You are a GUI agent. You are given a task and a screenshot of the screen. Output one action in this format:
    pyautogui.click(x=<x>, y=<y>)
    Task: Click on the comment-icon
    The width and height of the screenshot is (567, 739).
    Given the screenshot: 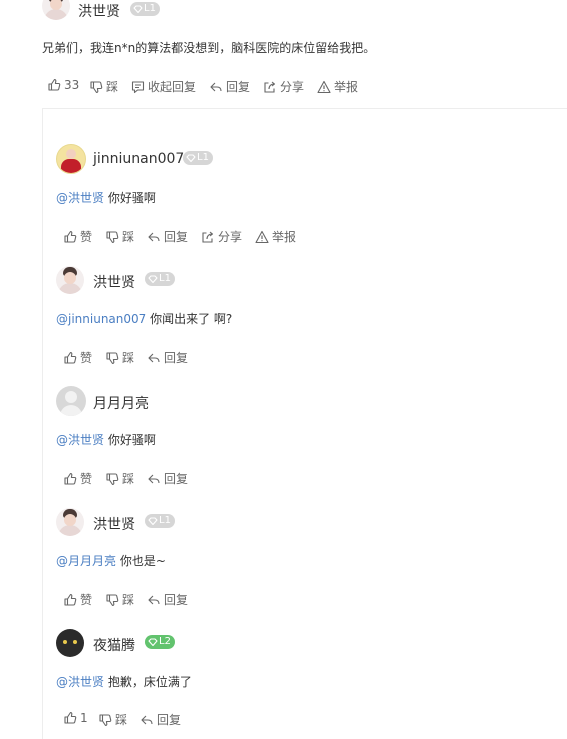 What is the action you would take?
    pyautogui.click(x=138, y=87)
    